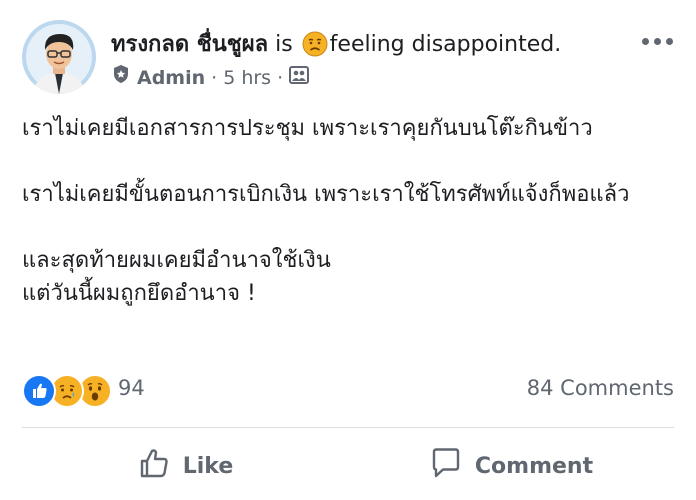  Describe the element at coordinates (39, 391) in the screenshot. I see `like-reaction-icon` at that location.